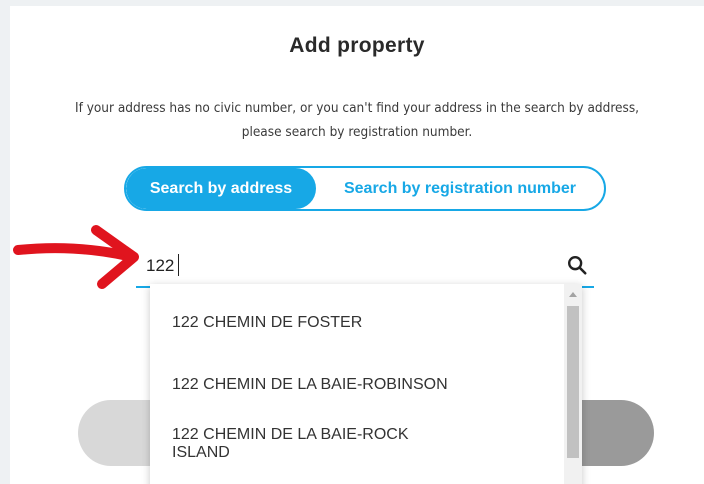 Image resolution: width=704 pixels, height=484 pixels. Describe the element at coordinates (221, 188) in the screenshot. I see `tab-search-by-address: Search by address` at that location.